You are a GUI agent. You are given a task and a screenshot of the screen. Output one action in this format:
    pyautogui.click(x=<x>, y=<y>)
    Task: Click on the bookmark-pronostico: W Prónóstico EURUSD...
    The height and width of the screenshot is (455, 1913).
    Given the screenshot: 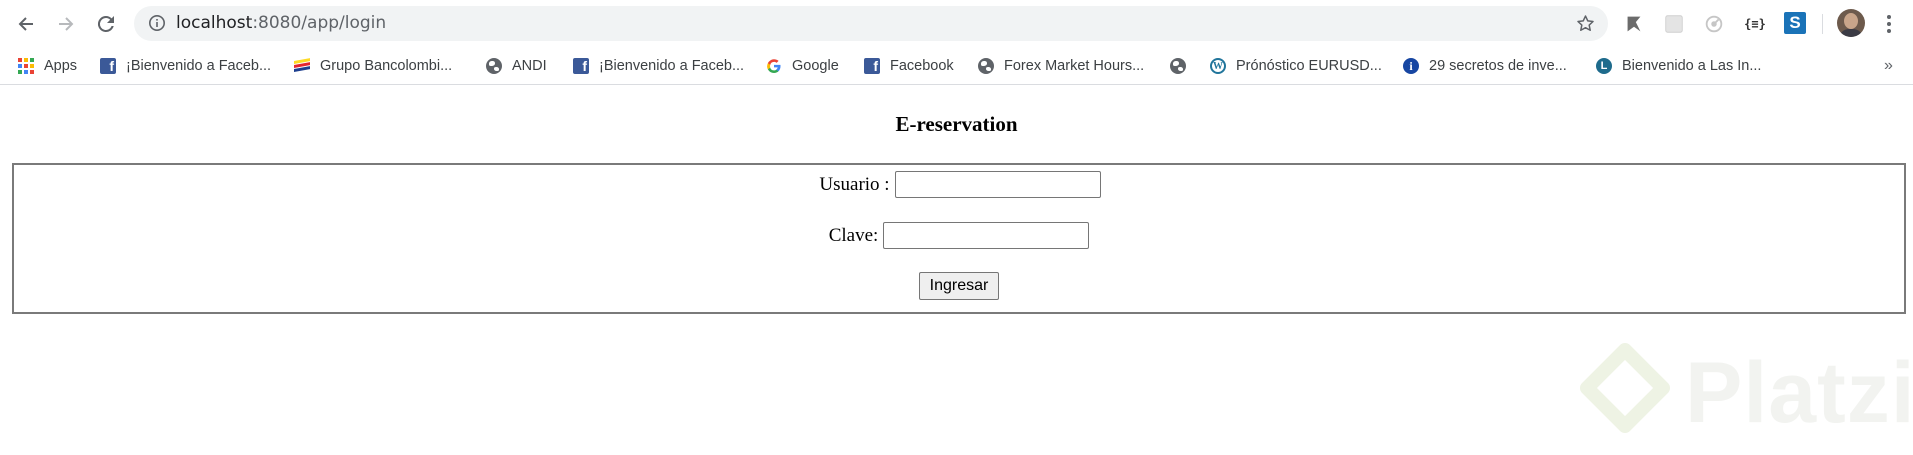 What is the action you would take?
    pyautogui.click(x=1296, y=66)
    